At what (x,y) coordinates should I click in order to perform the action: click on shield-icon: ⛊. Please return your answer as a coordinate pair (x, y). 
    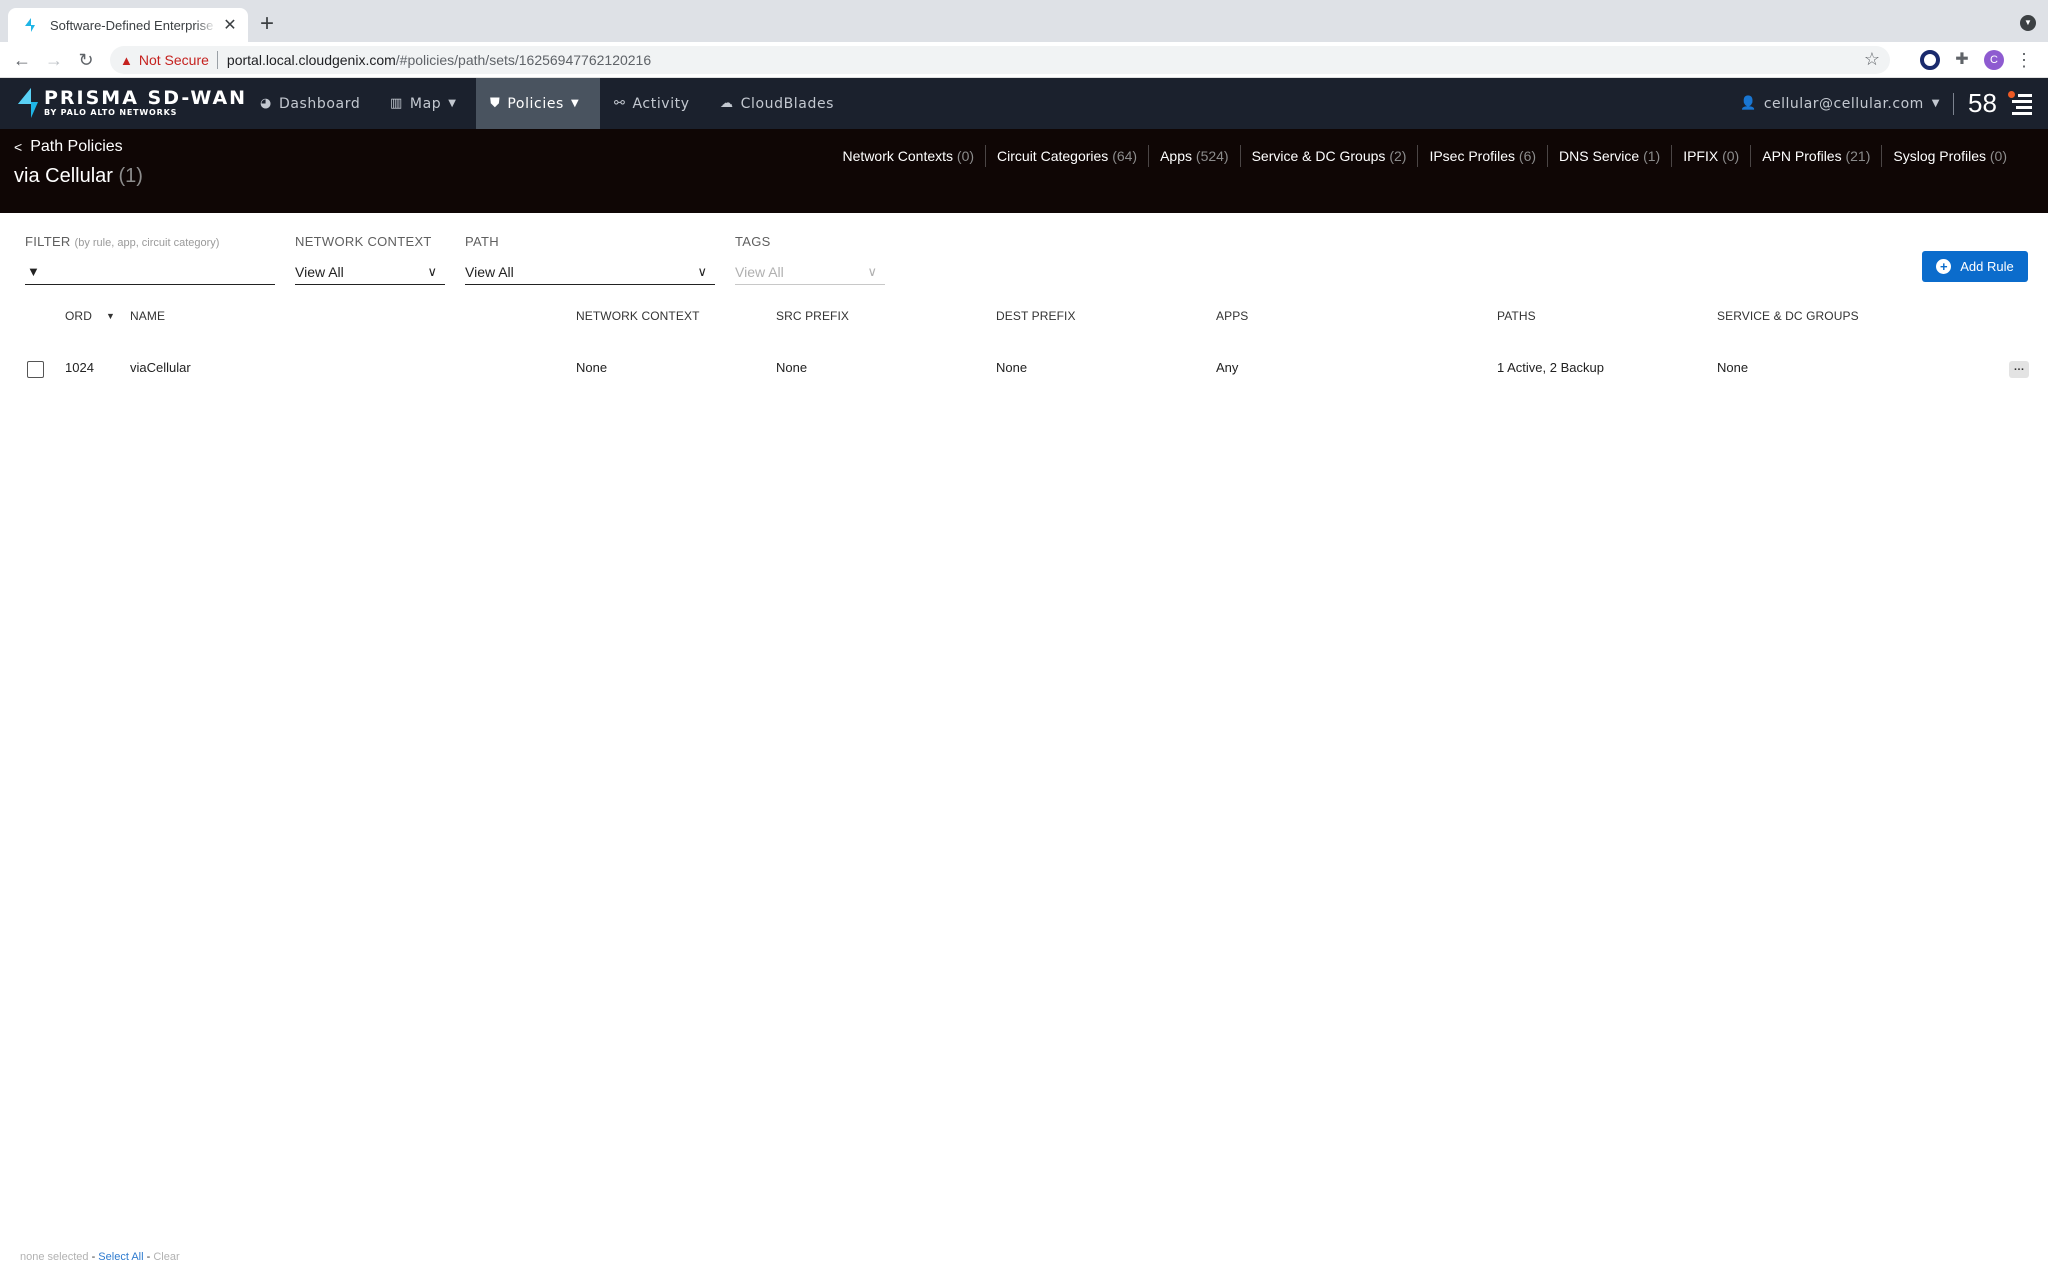
    Looking at the image, I should click on (495, 103).